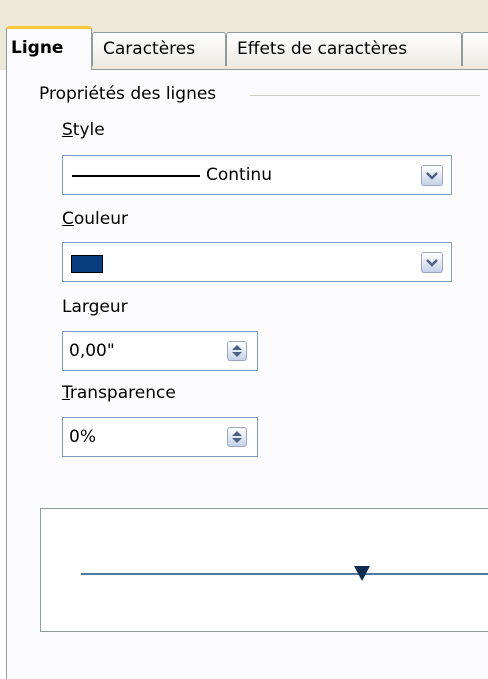  What do you see at coordinates (92, 351) in the screenshot?
I see `width-value: 0,00"` at bounding box center [92, 351].